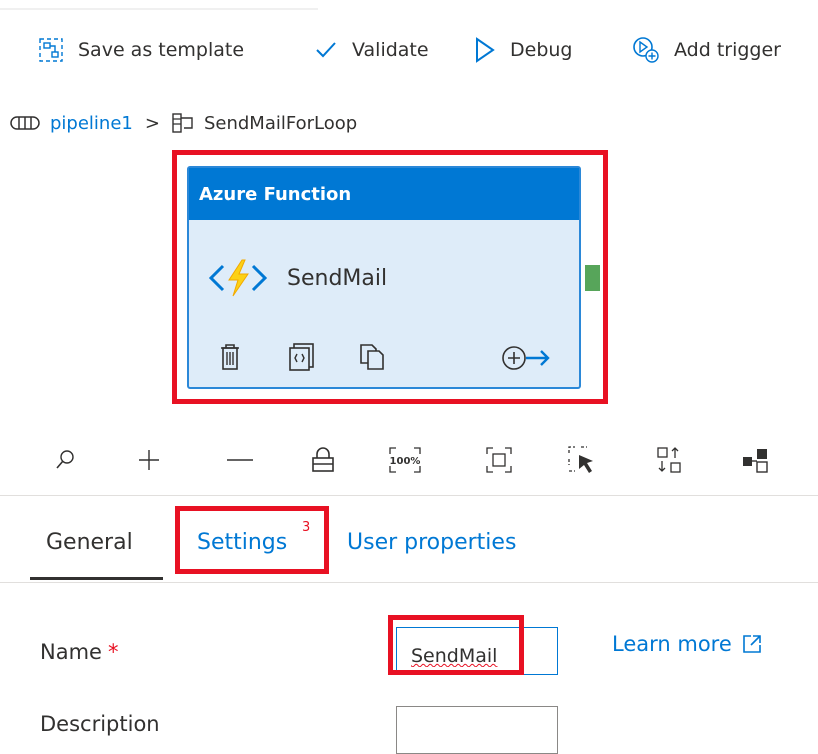 Image resolution: width=818 pixels, height=754 pixels. Describe the element at coordinates (485, 50) in the screenshot. I see `play-icon` at that location.